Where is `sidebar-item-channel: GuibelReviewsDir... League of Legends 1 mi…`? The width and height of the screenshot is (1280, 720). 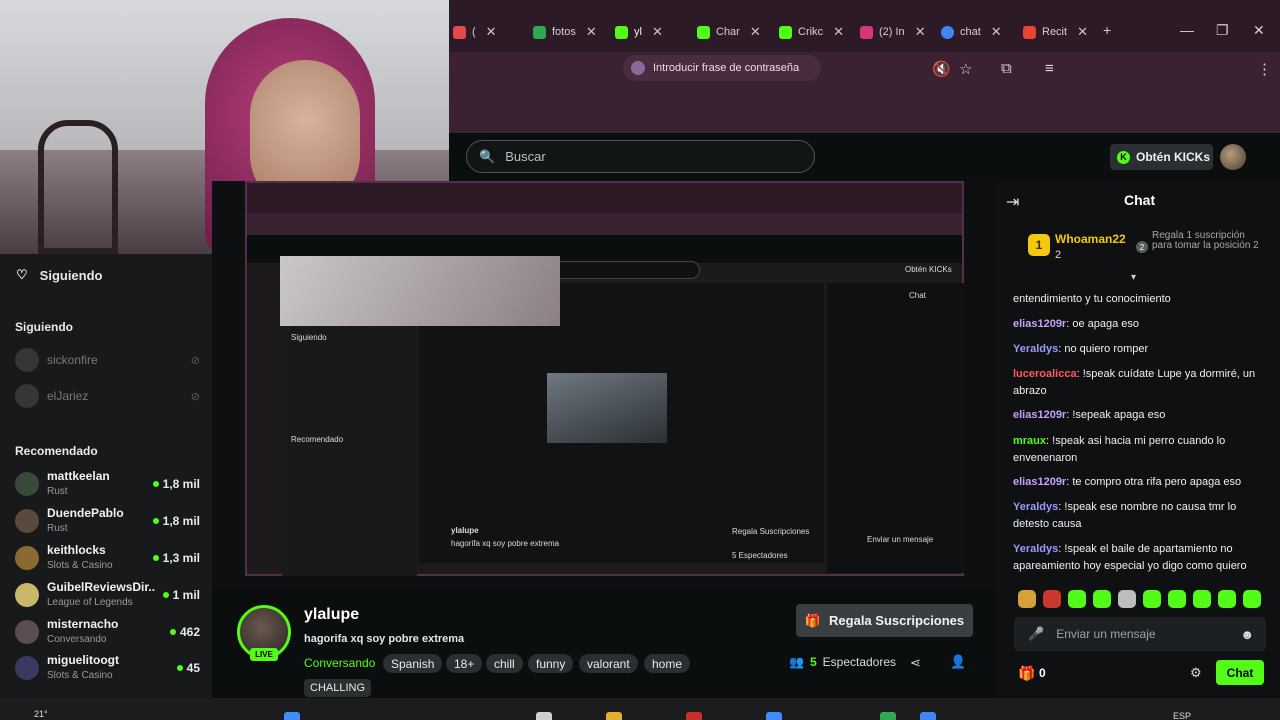 sidebar-item-channel: GuibelReviewsDir... League of Legends 1 mi… is located at coordinates (107, 595).